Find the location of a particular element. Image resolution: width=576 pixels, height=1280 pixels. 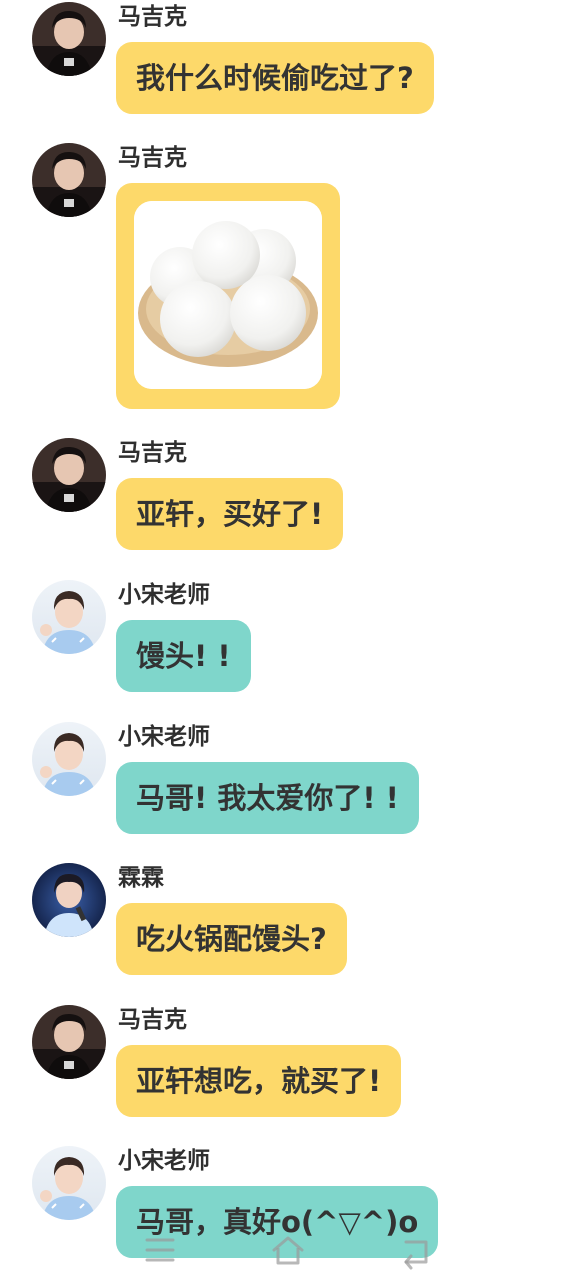

back-icon is located at coordinates (416, 1250).